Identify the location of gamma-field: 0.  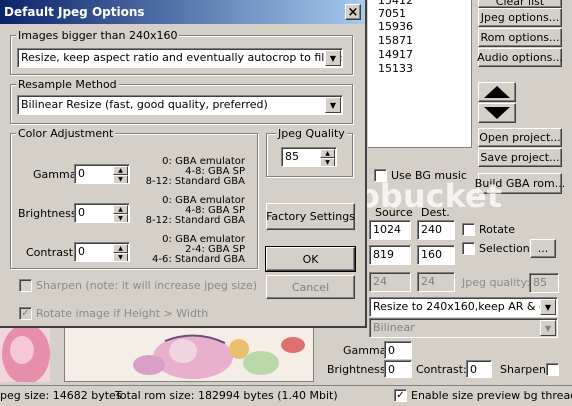
(398, 350).